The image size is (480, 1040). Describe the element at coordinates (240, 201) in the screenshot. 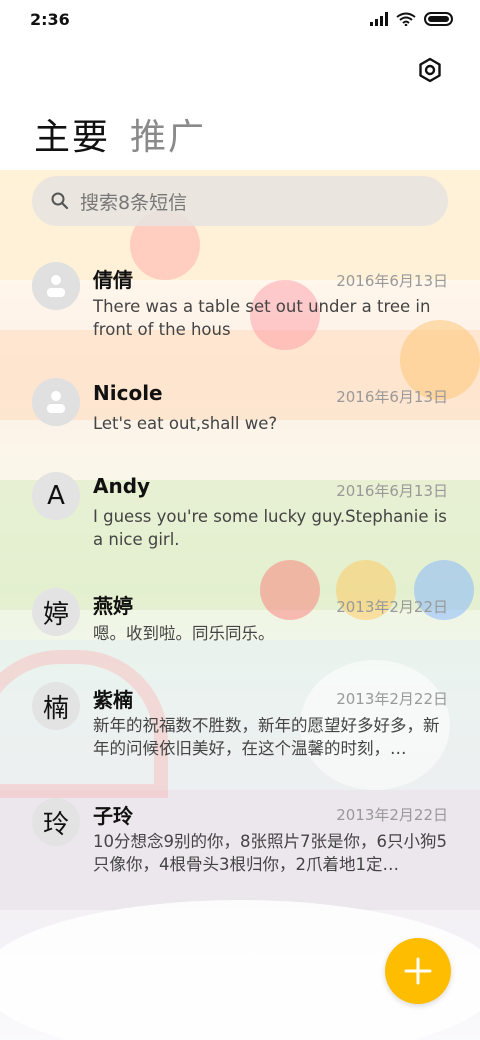

I see `search-bar: 搜索8条短信` at that location.